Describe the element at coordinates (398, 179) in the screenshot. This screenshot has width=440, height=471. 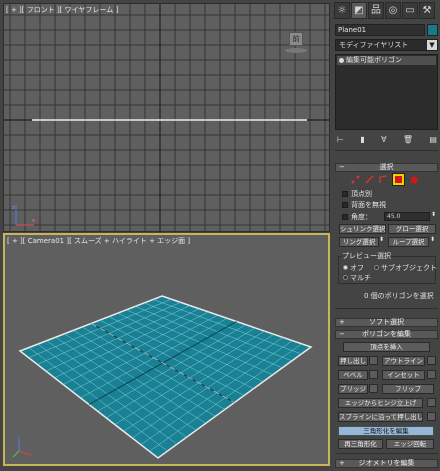
I see `polygon-mode-icon` at that location.